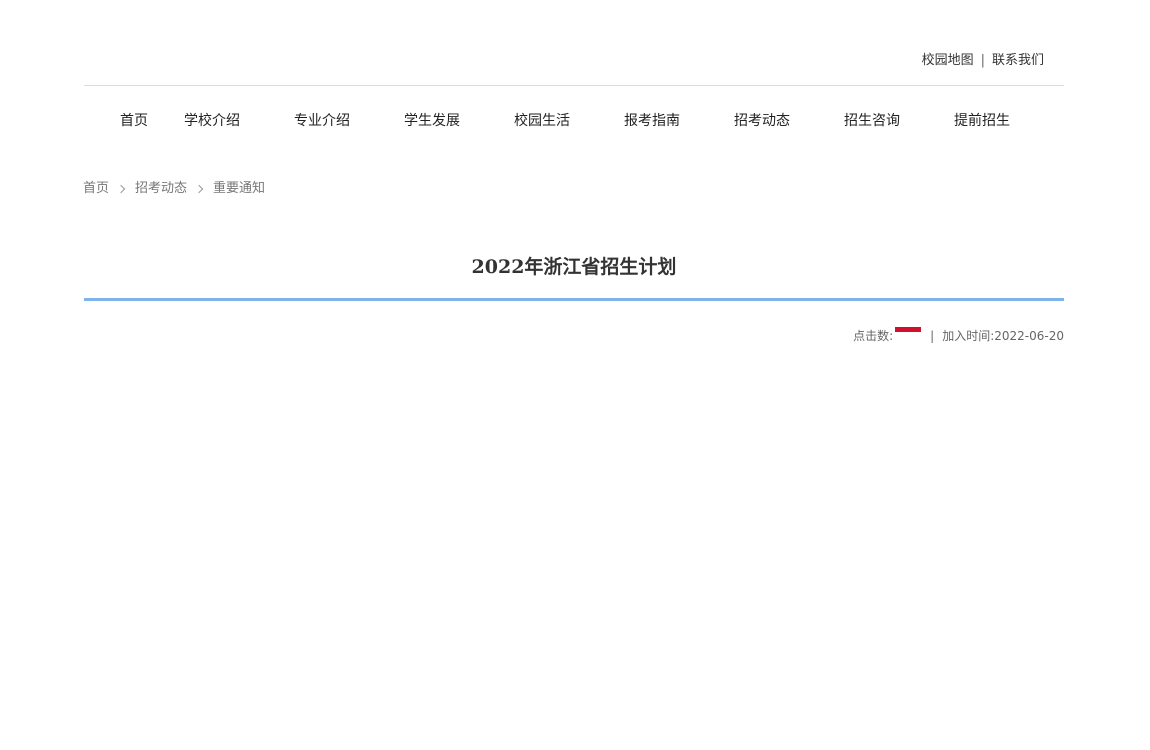  Describe the element at coordinates (872, 121) in the screenshot. I see `nav-item-admission-consulting: 招生咨询` at that location.